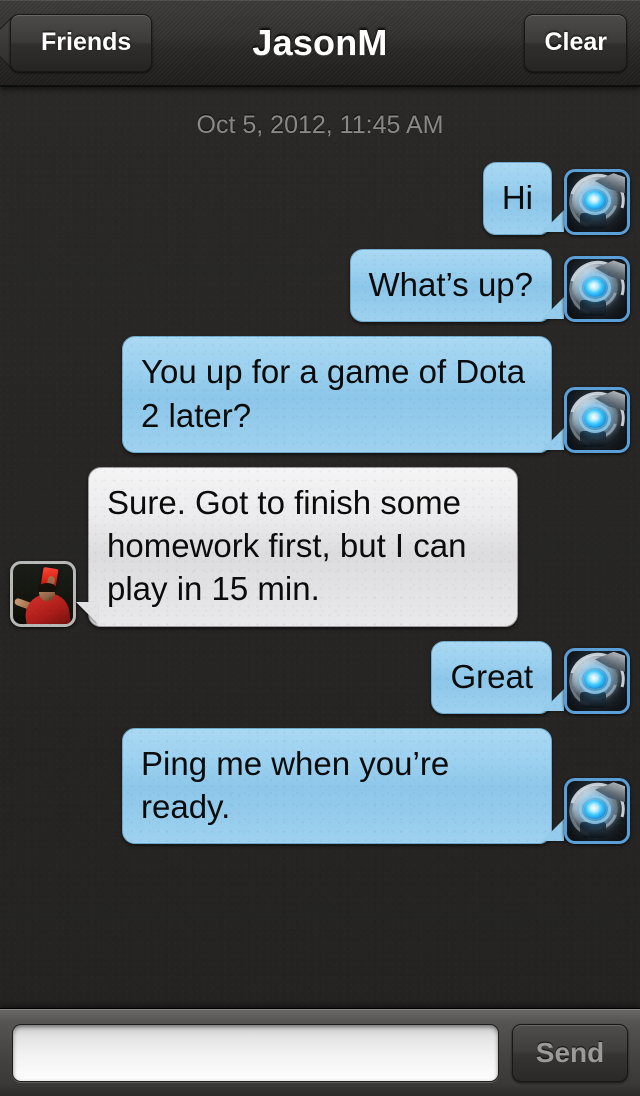  Describe the element at coordinates (320, 286) in the screenshot. I see `message-row: What’s up?` at that location.